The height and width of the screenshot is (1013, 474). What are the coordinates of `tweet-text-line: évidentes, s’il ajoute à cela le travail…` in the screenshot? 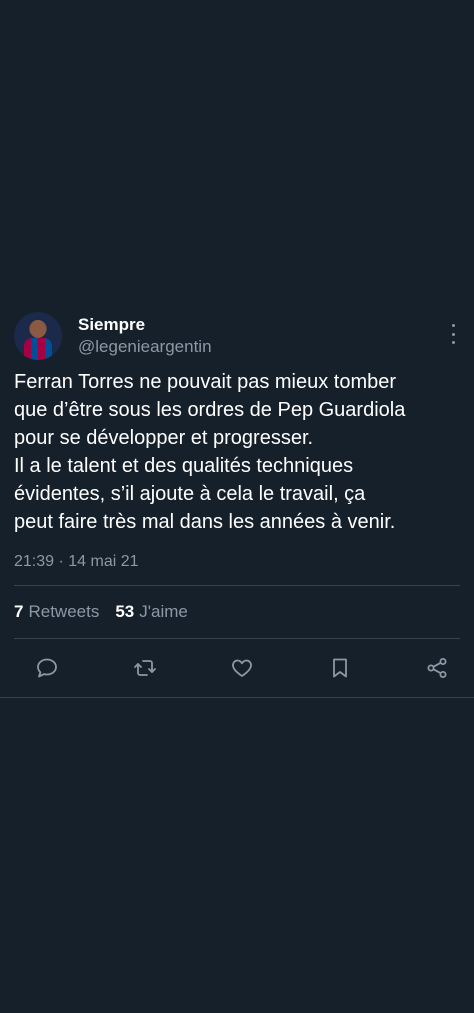 It's located at (190, 494).